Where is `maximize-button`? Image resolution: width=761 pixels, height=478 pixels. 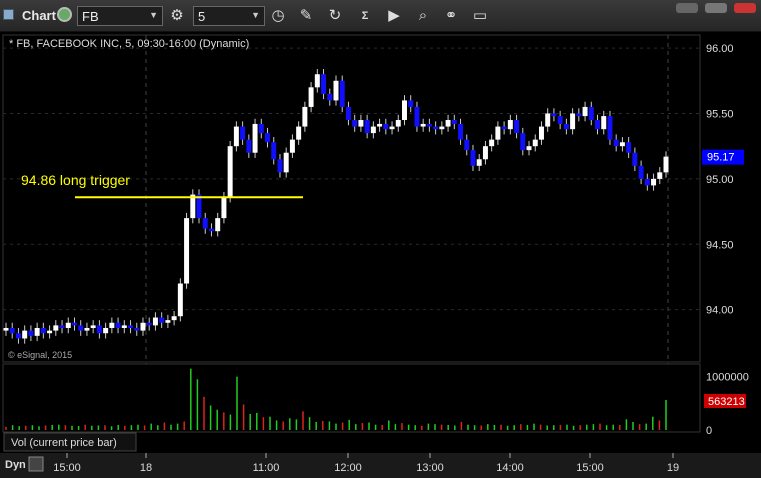 maximize-button is located at coordinates (716, 8).